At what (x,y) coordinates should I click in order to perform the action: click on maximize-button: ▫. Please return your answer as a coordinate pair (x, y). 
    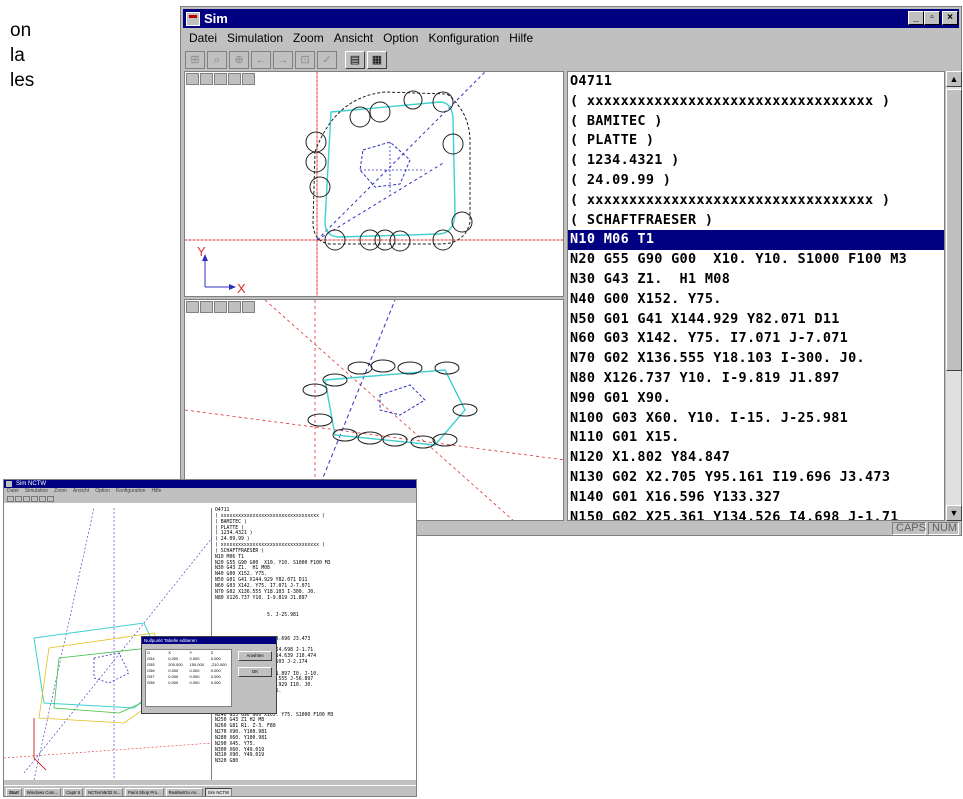
    Looking at the image, I should click on (932, 18).